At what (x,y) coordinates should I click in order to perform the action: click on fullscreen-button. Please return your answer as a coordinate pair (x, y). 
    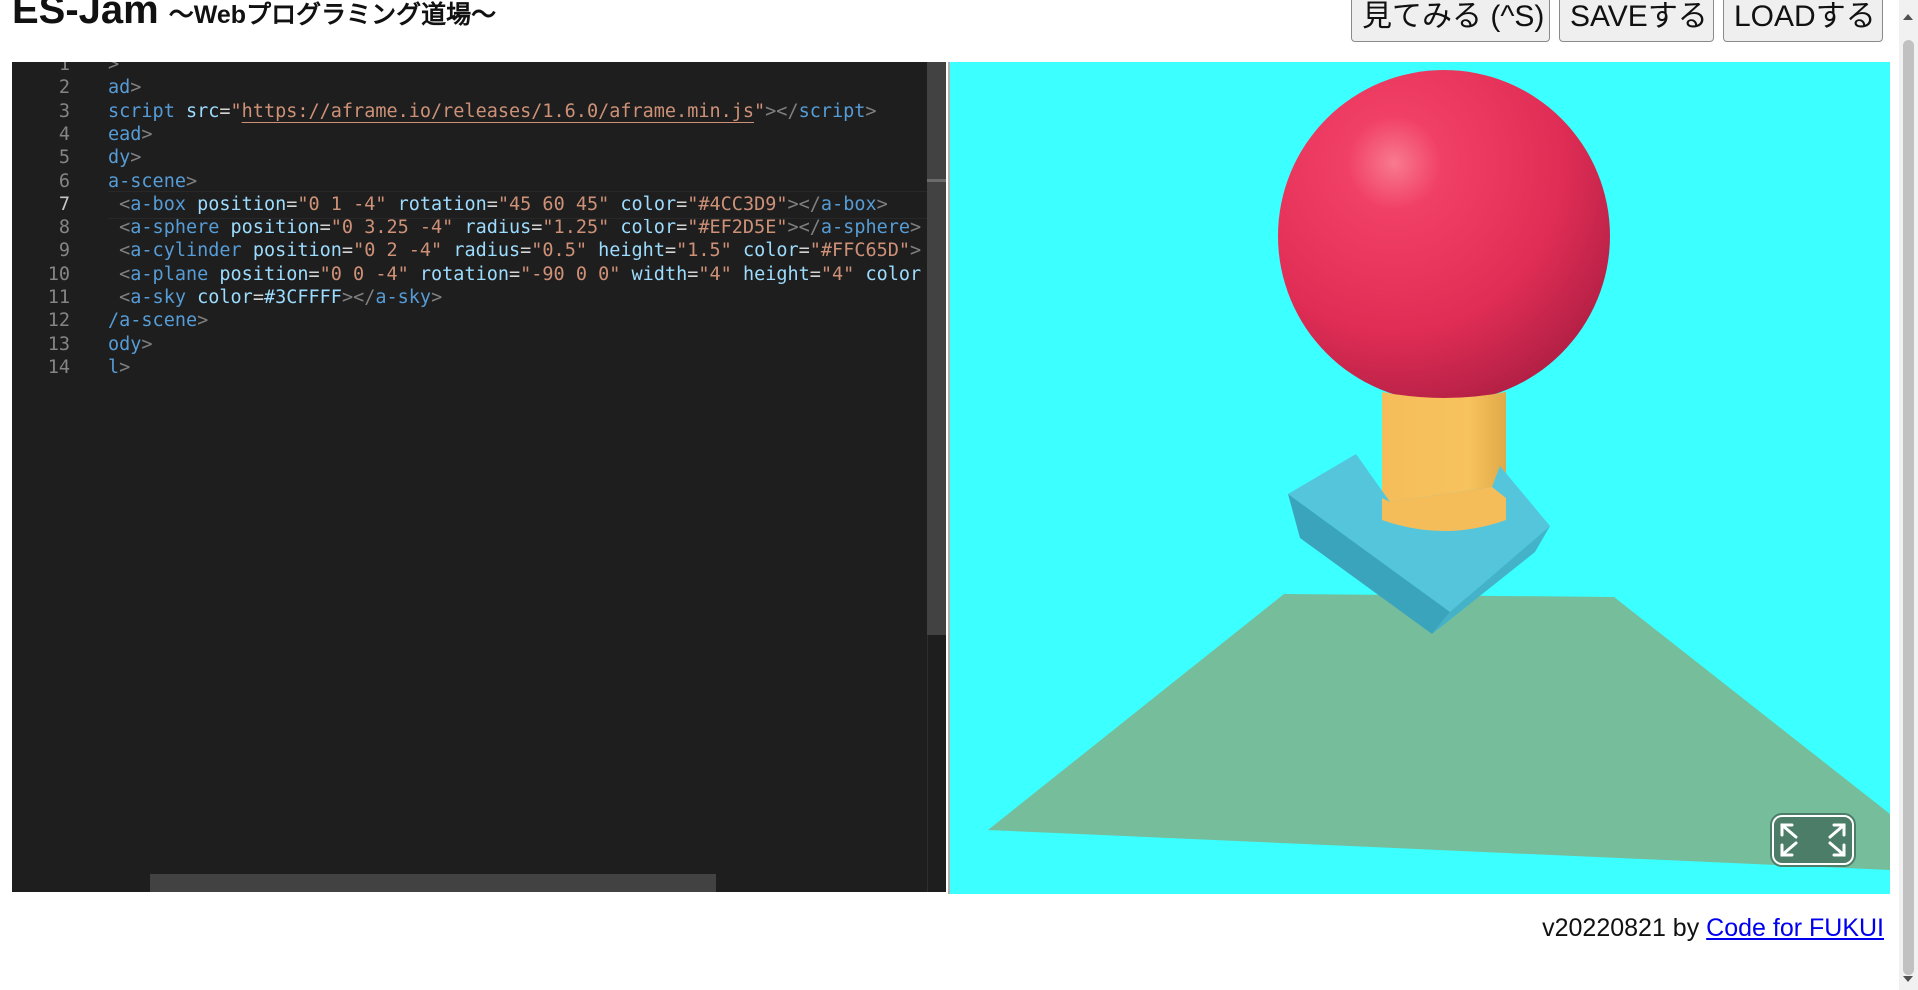
    Looking at the image, I should click on (1813, 840).